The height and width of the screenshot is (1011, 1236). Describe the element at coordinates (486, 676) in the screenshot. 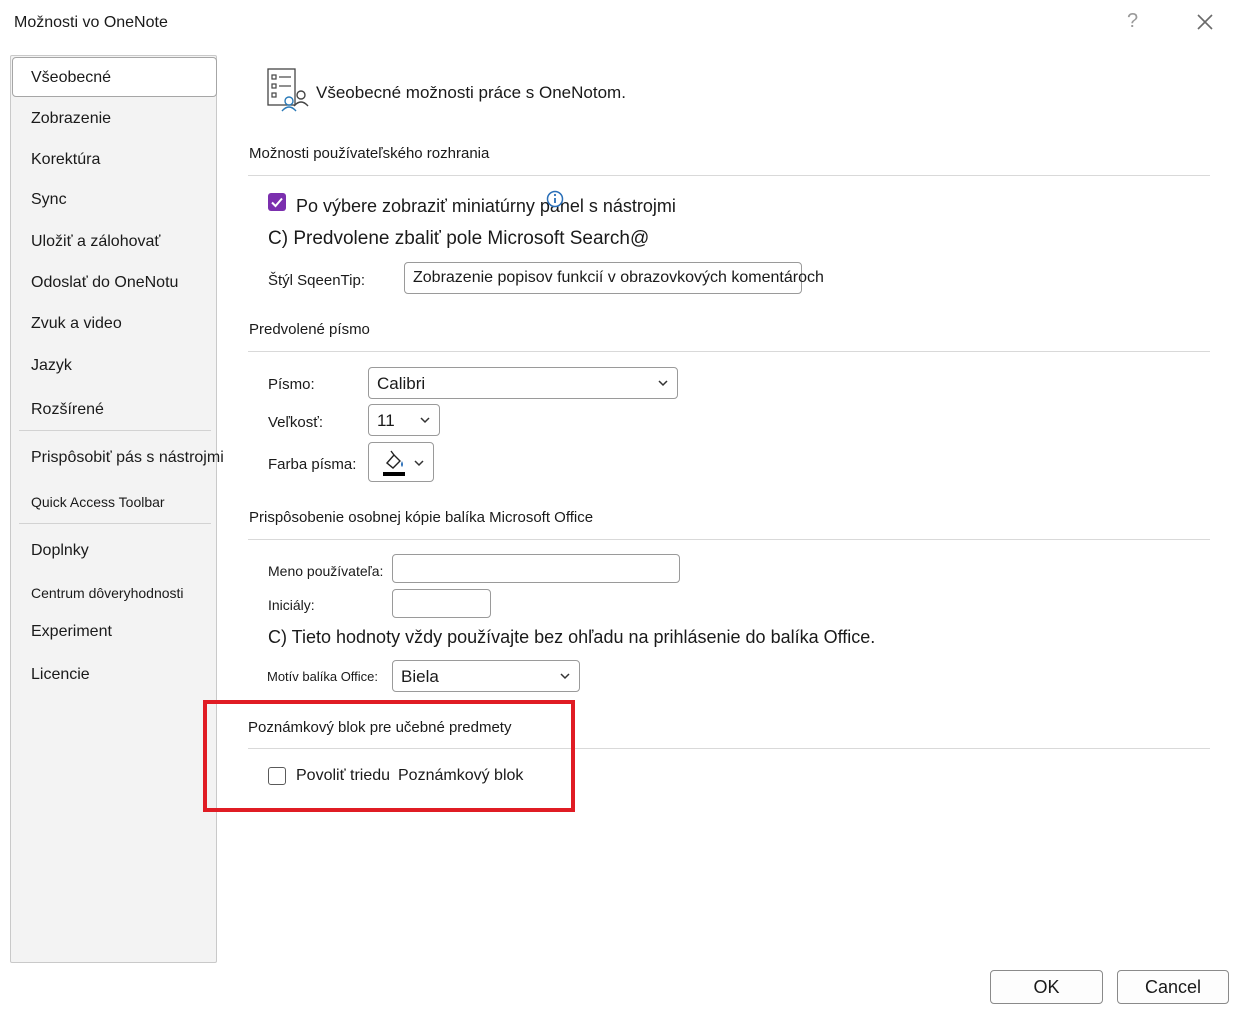

I see `office-theme-select: Biela` at that location.